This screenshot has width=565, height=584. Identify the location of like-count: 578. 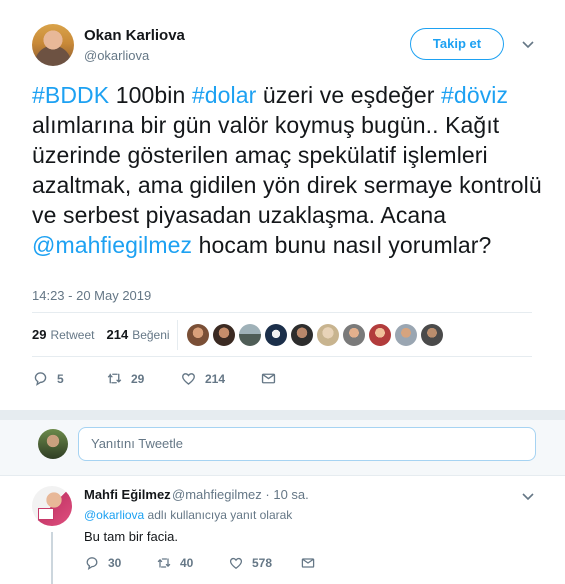
(262, 563).